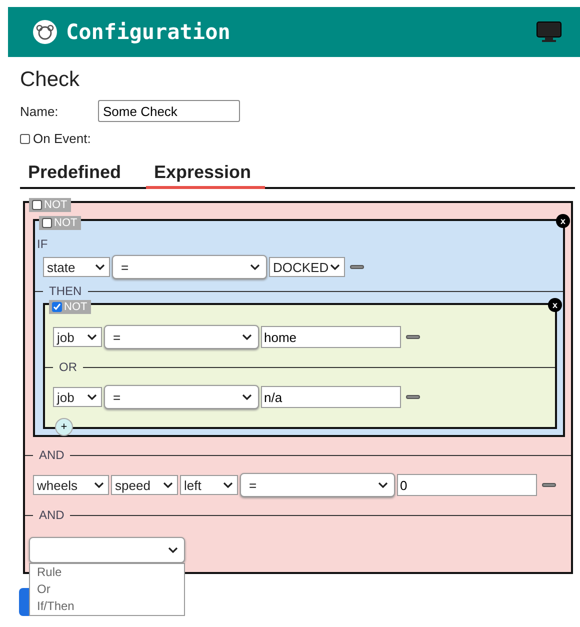  Describe the element at coordinates (467, 485) in the screenshot. I see `value-field: 0` at that location.